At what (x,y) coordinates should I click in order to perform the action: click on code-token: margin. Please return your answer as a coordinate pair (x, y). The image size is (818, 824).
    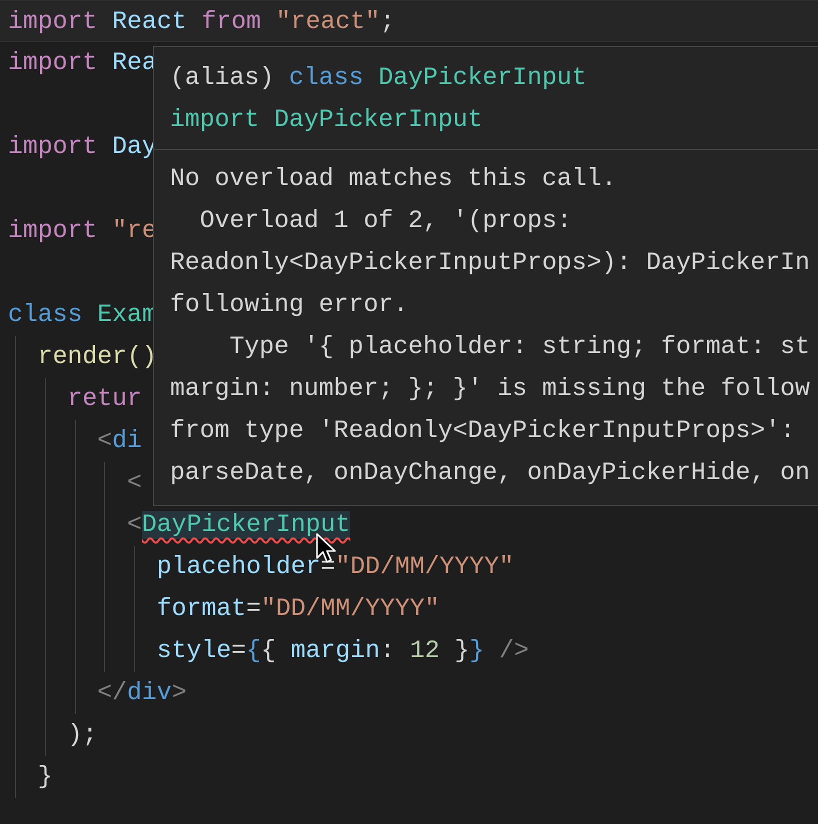
    Looking at the image, I should click on (335, 651).